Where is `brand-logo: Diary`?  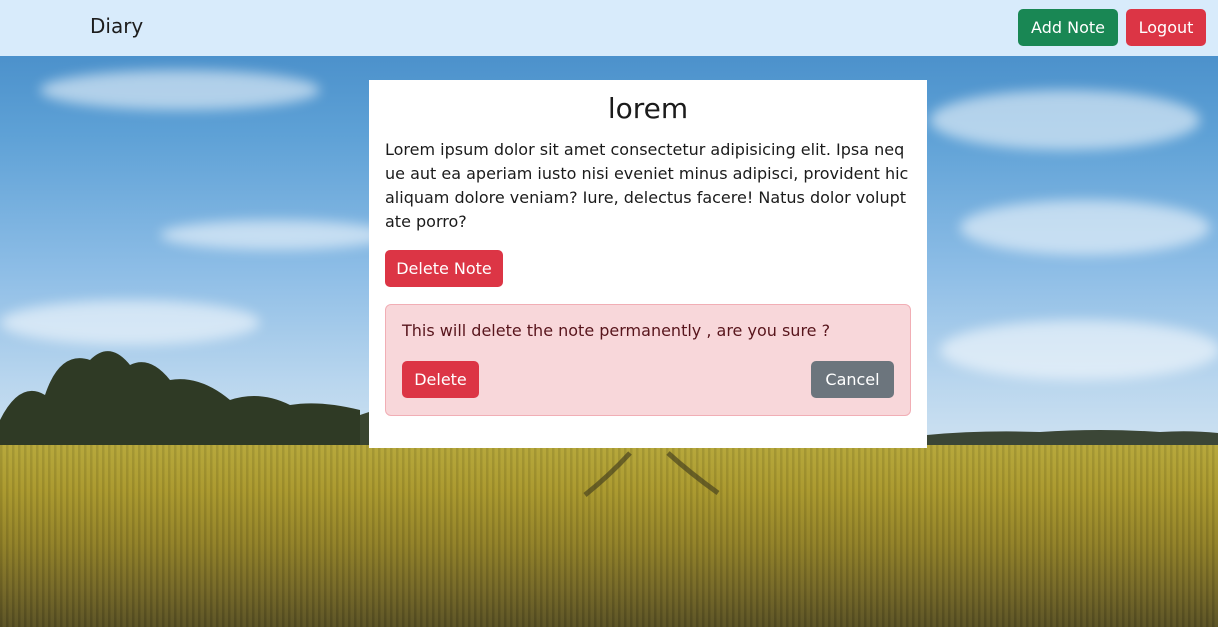
brand-logo: Diary is located at coordinates (116, 26).